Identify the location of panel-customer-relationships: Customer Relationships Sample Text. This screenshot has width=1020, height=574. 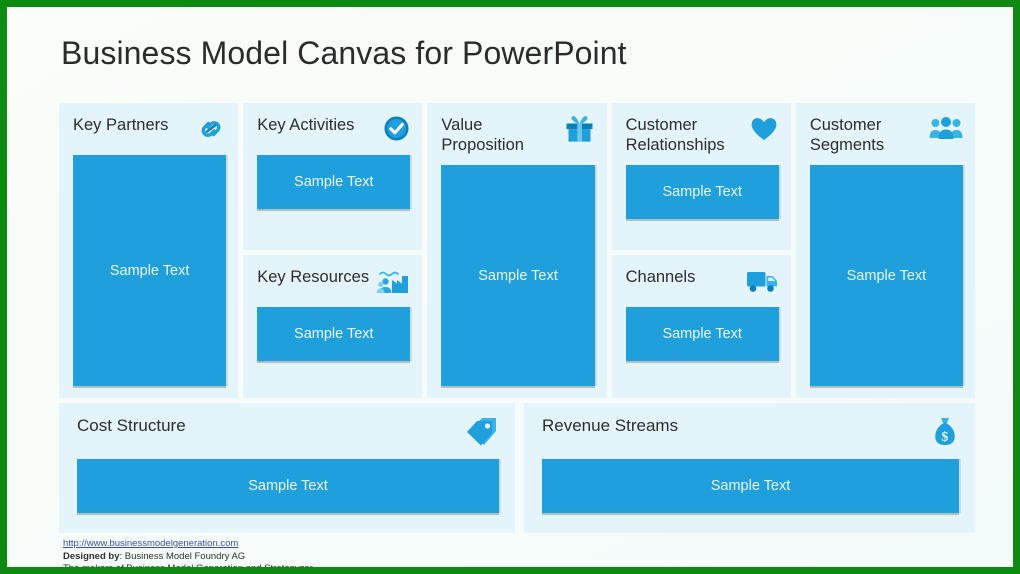
(701, 176).